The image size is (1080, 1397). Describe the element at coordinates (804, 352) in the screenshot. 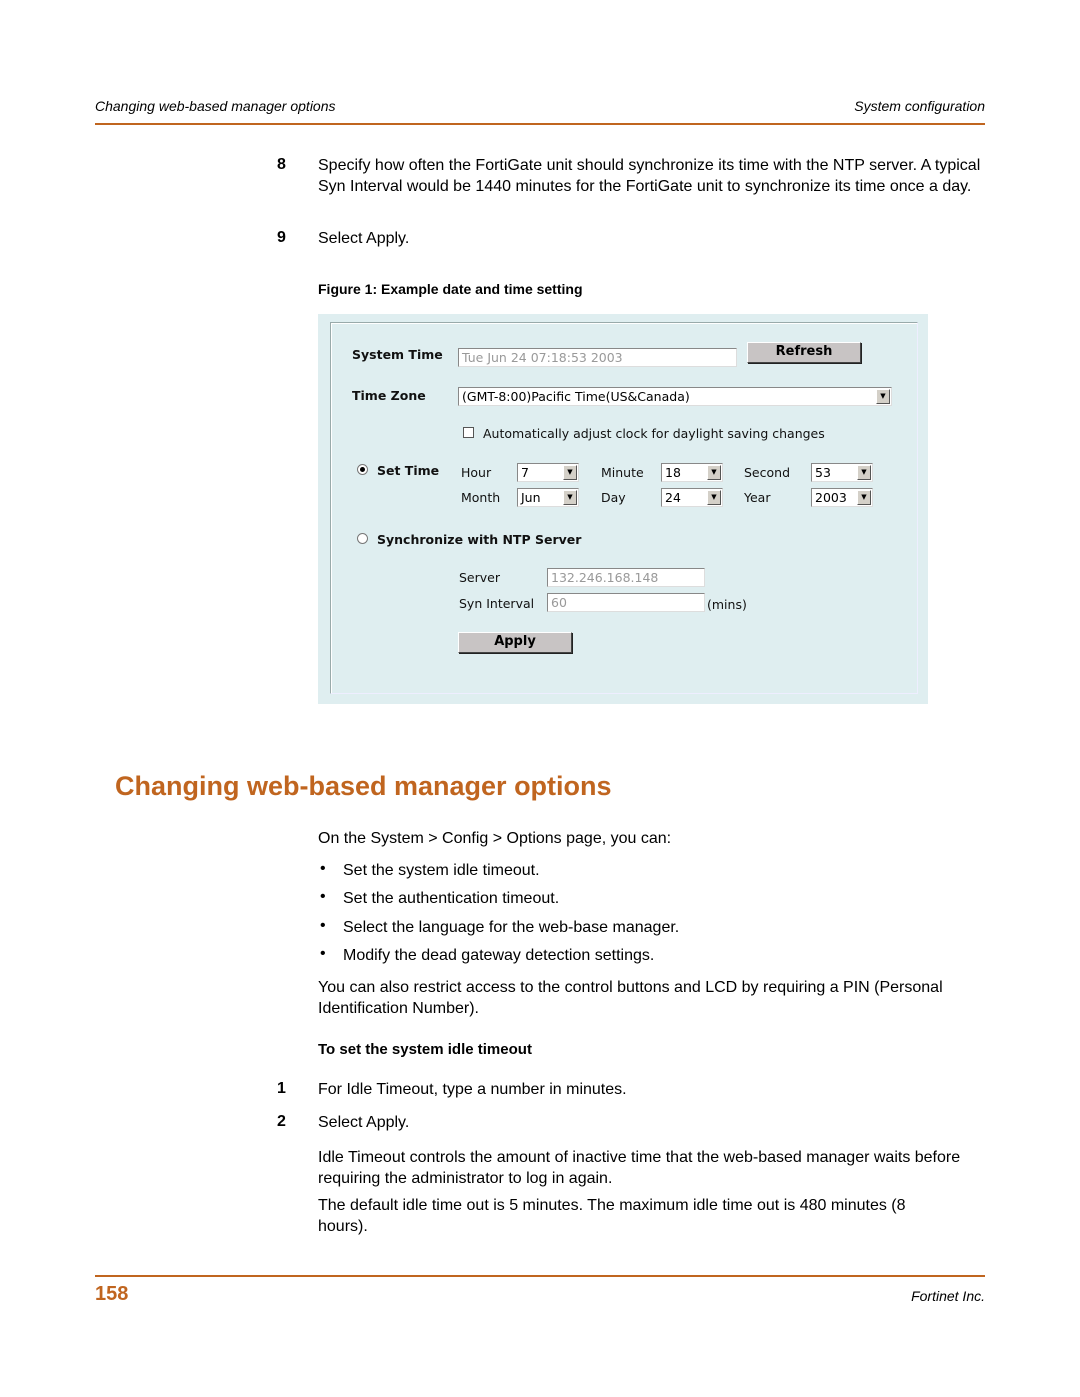

I see `refresh-button: Refresh` at that location.